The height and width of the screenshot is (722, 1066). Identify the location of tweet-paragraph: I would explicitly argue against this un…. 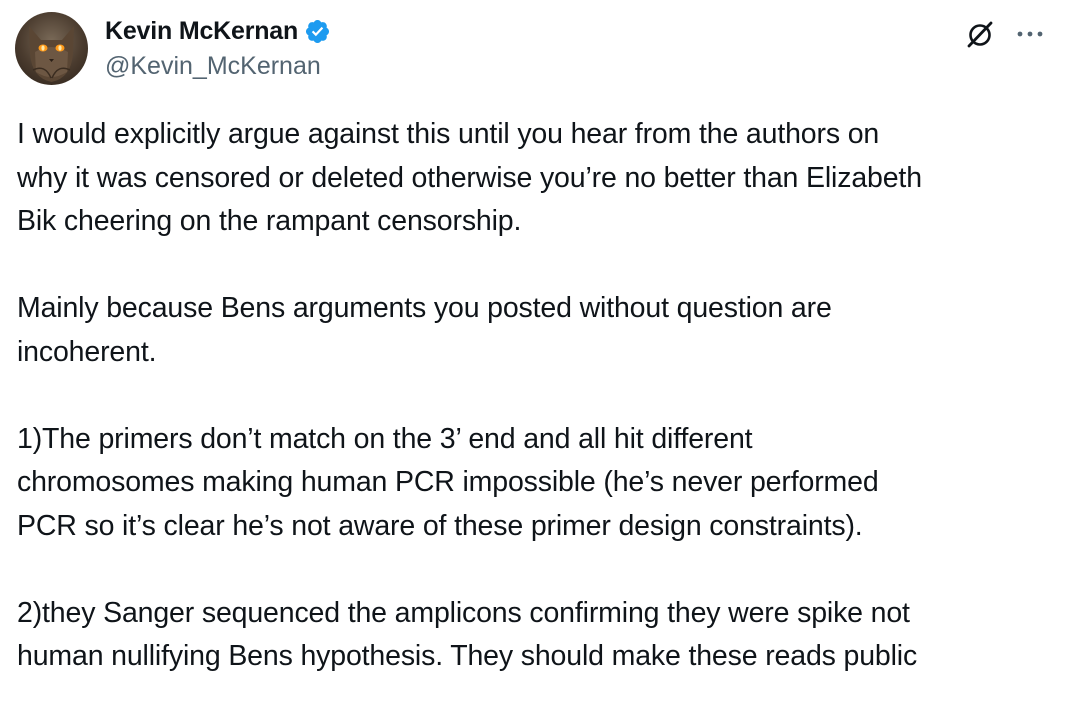
(469, 177).